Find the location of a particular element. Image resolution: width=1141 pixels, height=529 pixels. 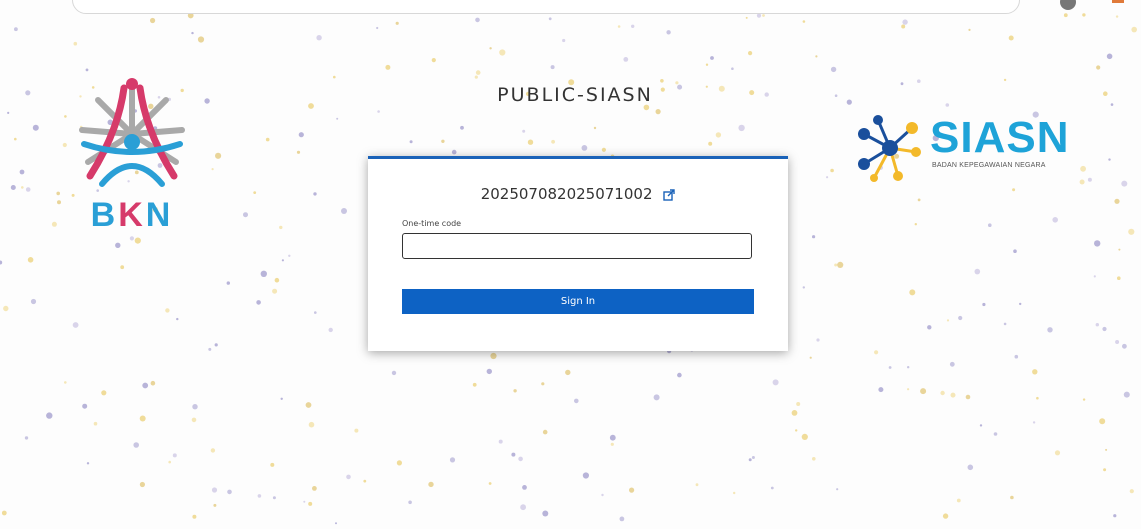

extension-icon is located at coordinates (1118, 1).